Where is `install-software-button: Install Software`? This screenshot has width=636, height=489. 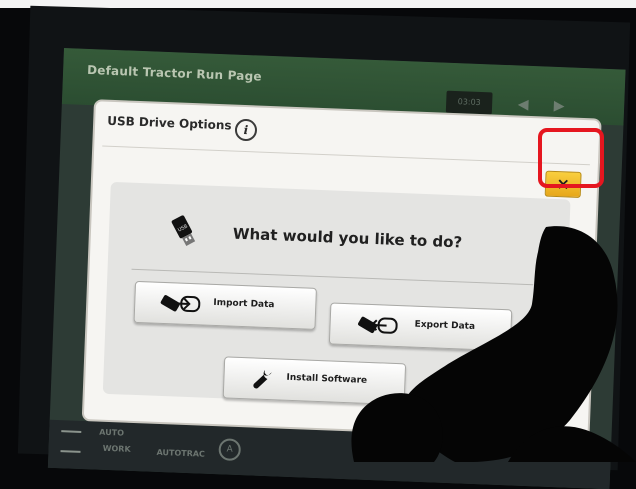 install-software-button: Install Software is located at coordinates (314, 381).